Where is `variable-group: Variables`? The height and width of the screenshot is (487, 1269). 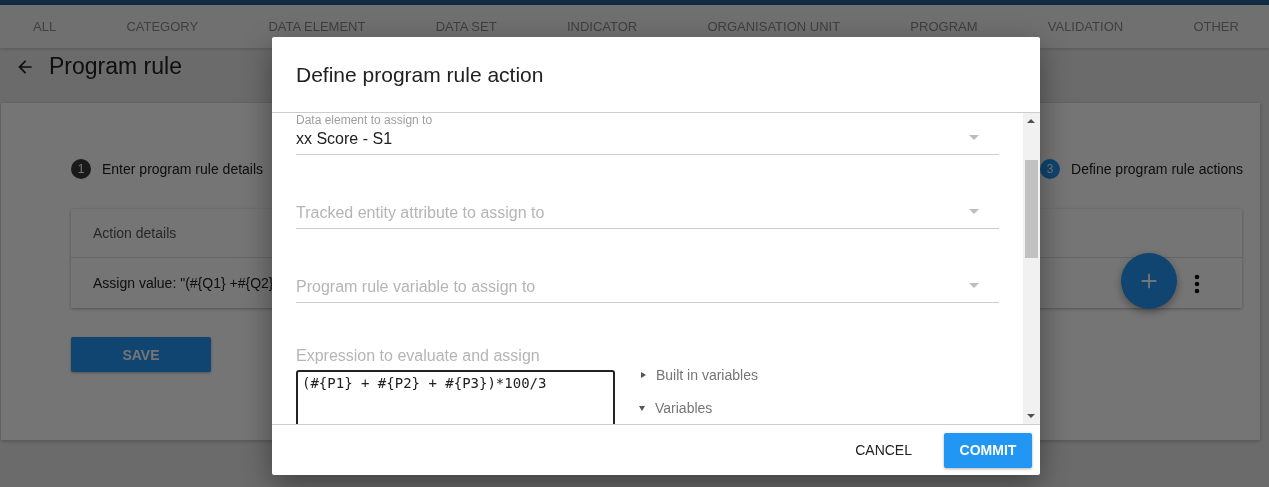 variable-group: Variables is located at coordinates (684, 408).